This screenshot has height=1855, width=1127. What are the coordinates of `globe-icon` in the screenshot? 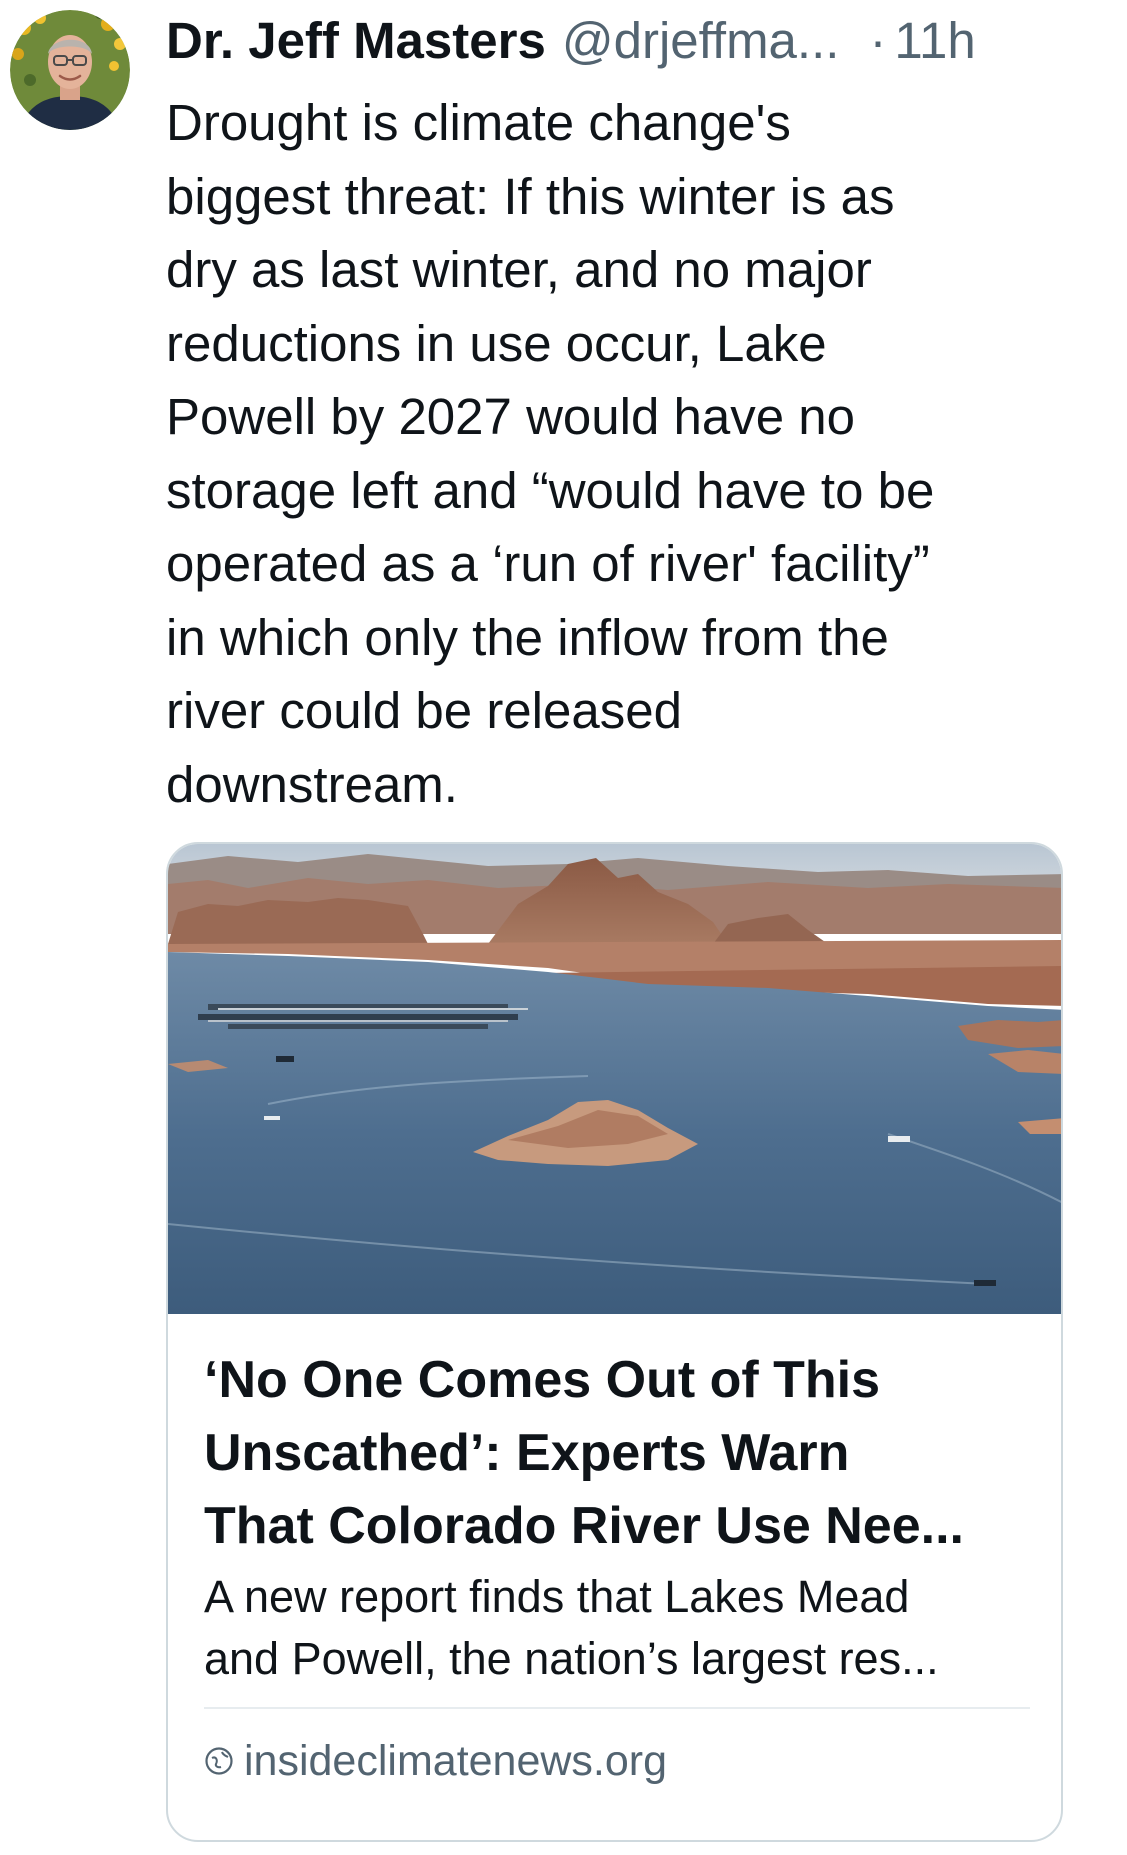 It's located at (219, 1761).